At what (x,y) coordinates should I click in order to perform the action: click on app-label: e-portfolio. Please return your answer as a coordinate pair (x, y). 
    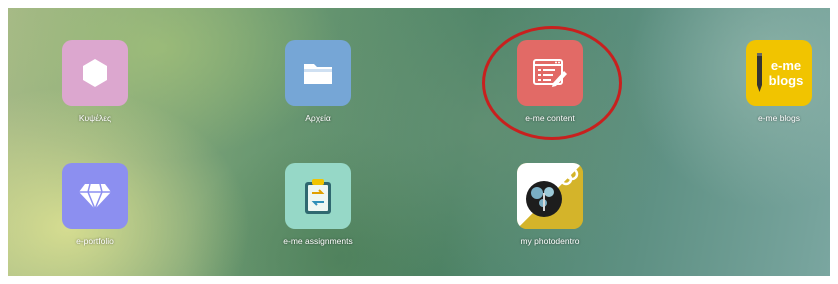
    Looking at the image, I should click on (95, 241).